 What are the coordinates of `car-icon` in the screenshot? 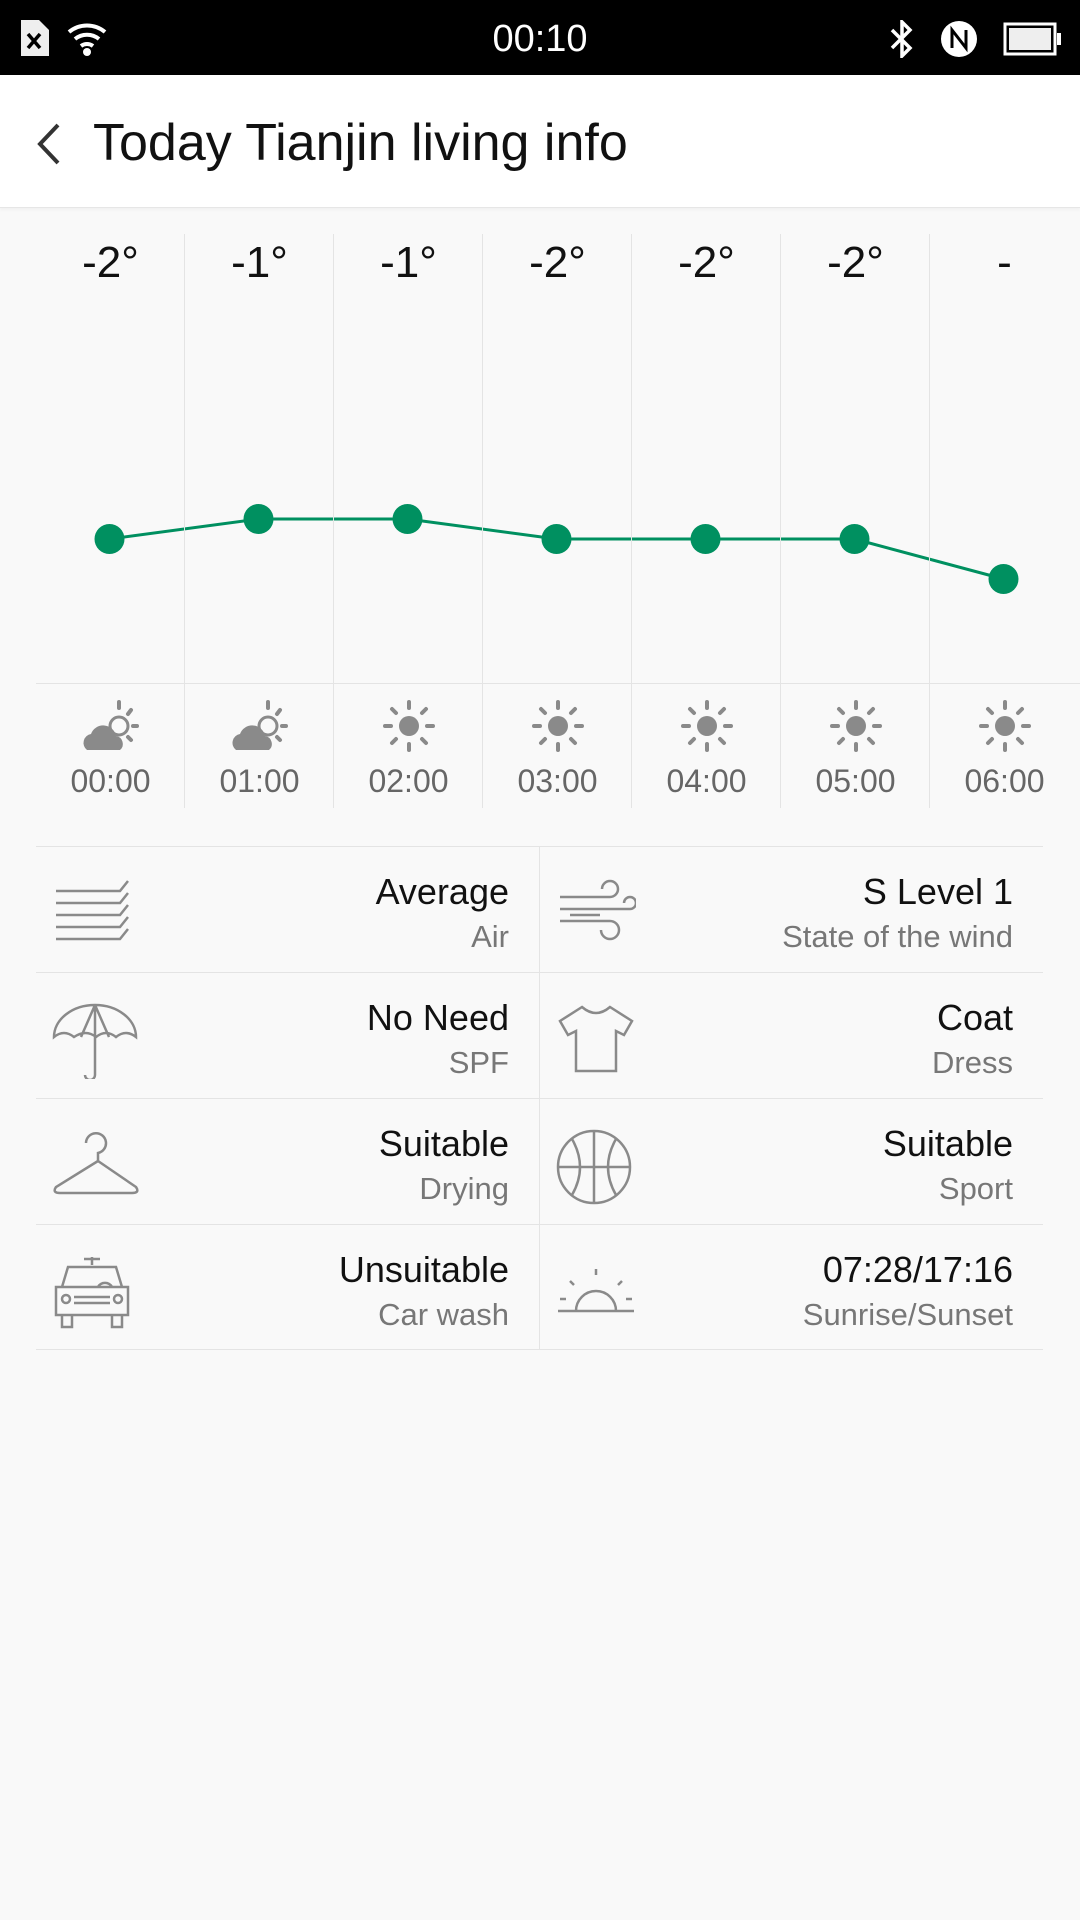 It's located at (92, 1293).